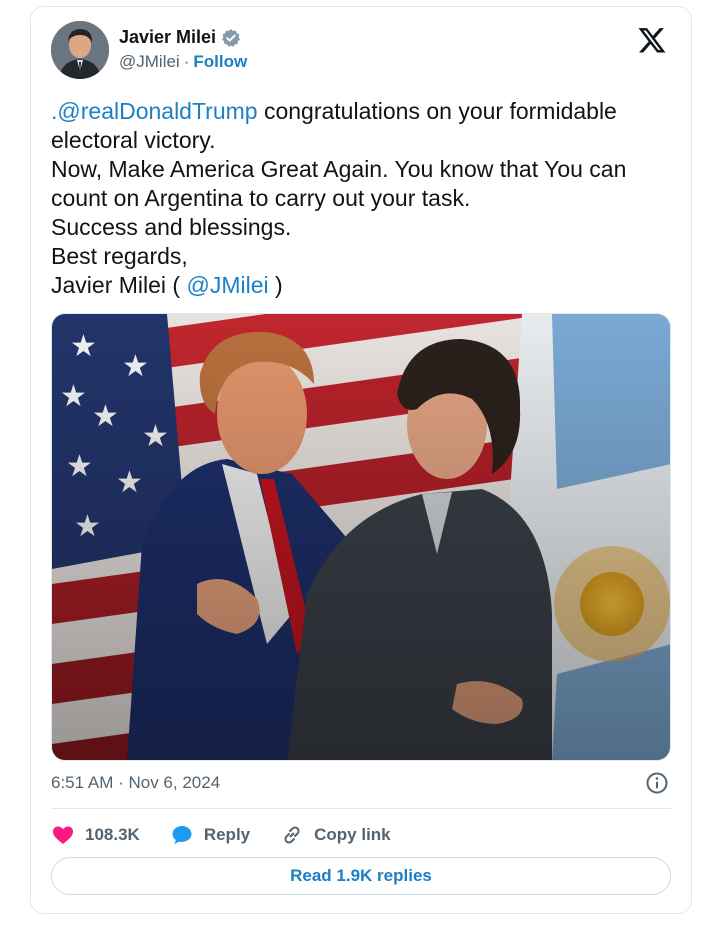 This screenshot has width=720, height=929. I want to click on tweet-line: Best regards,, so click(119, 256).